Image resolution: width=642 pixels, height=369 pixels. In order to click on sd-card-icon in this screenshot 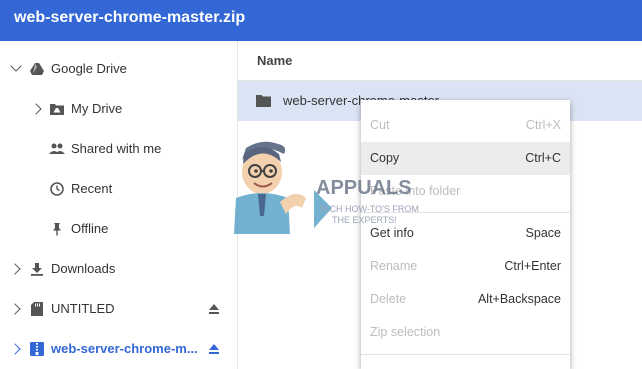, I will do `click(37, 309)`.